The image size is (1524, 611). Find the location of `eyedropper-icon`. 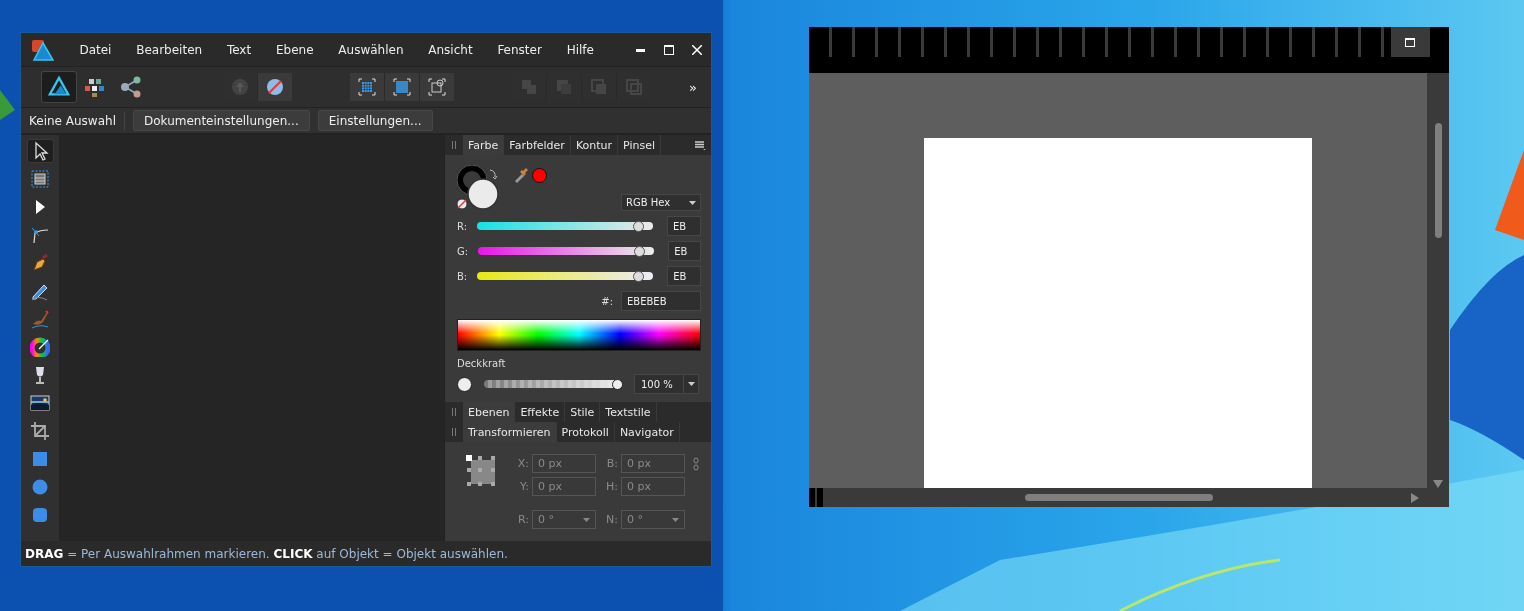

eyedropper-icon is located at coordinates (521, 175).